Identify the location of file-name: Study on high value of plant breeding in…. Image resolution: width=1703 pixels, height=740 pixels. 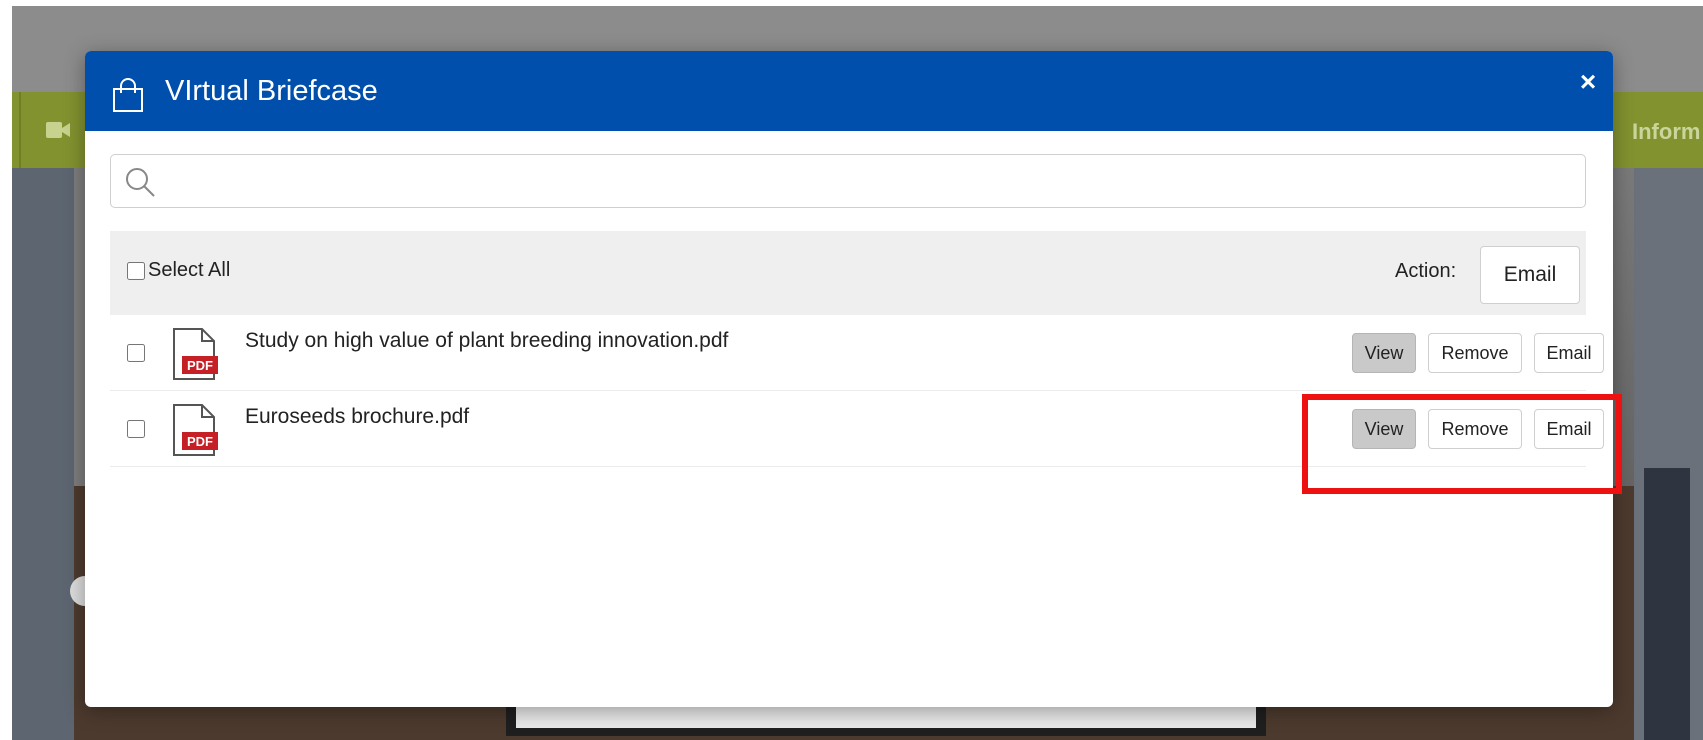
(487, 340).